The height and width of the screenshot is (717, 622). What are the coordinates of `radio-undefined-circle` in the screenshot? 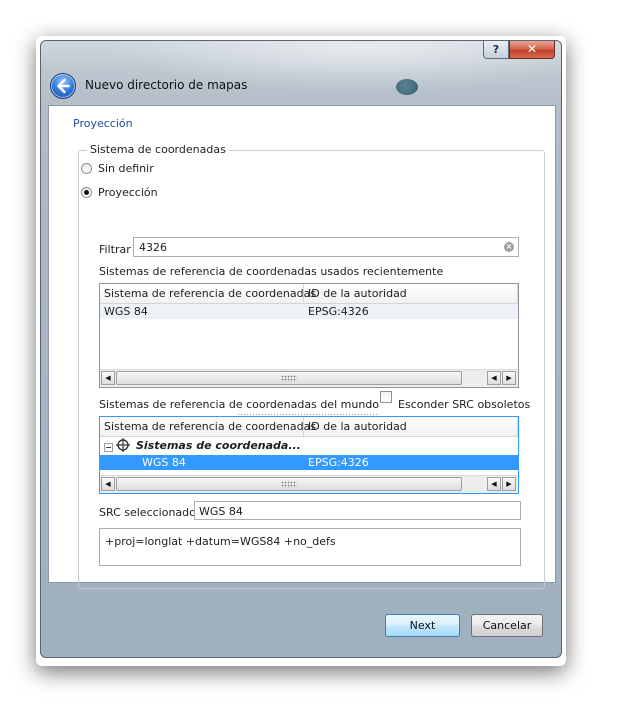 It's located at (86, 168).